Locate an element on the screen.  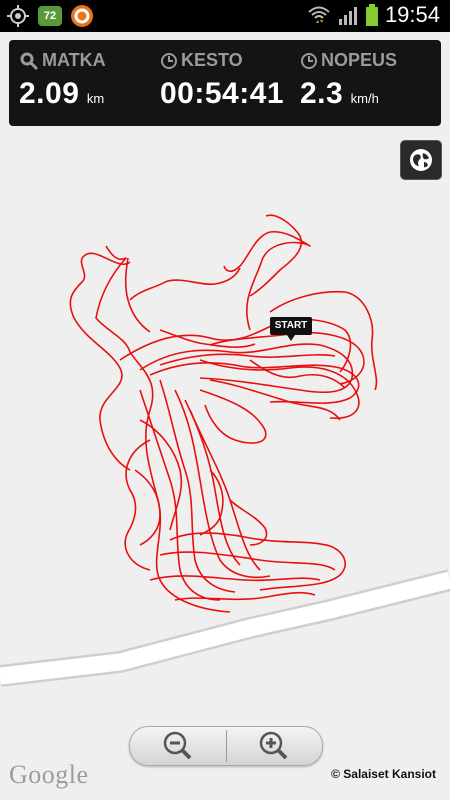
distance-value: 2.09 is located at coordinates (49, 93).